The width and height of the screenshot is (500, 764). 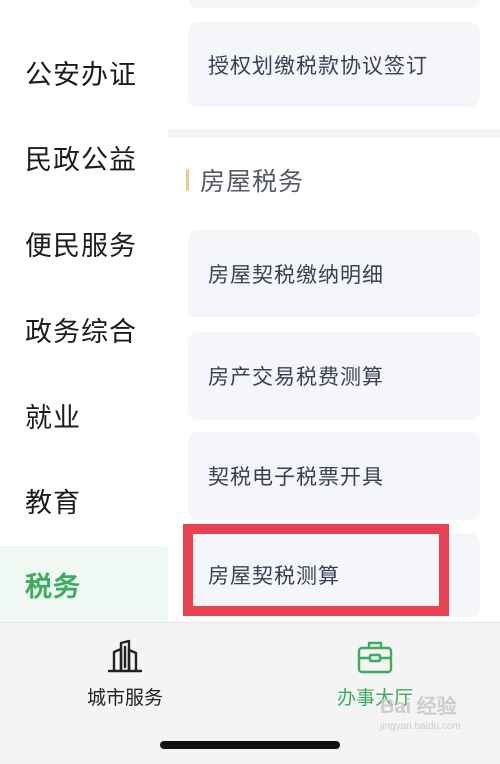 I want to click on service-card-tax-agreement: 授权划缴税款协议签订, so click(x=334, y=64).